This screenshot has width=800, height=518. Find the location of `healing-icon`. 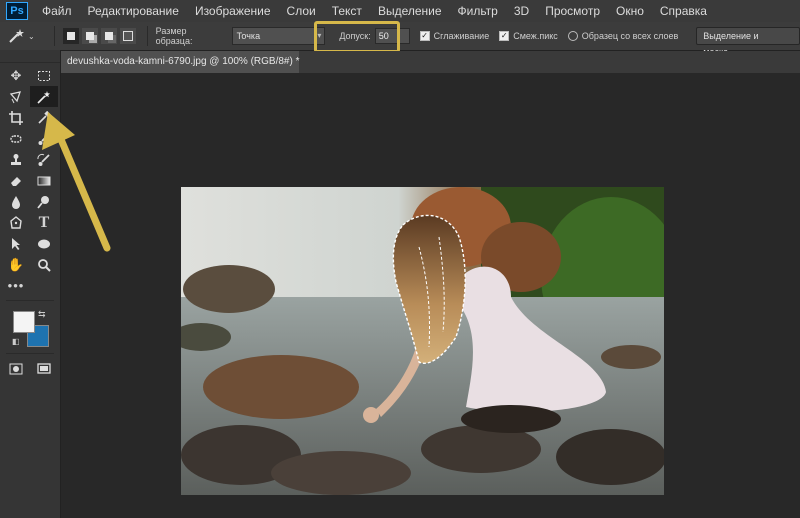

healing-icon is located at coordinates (16, 138).